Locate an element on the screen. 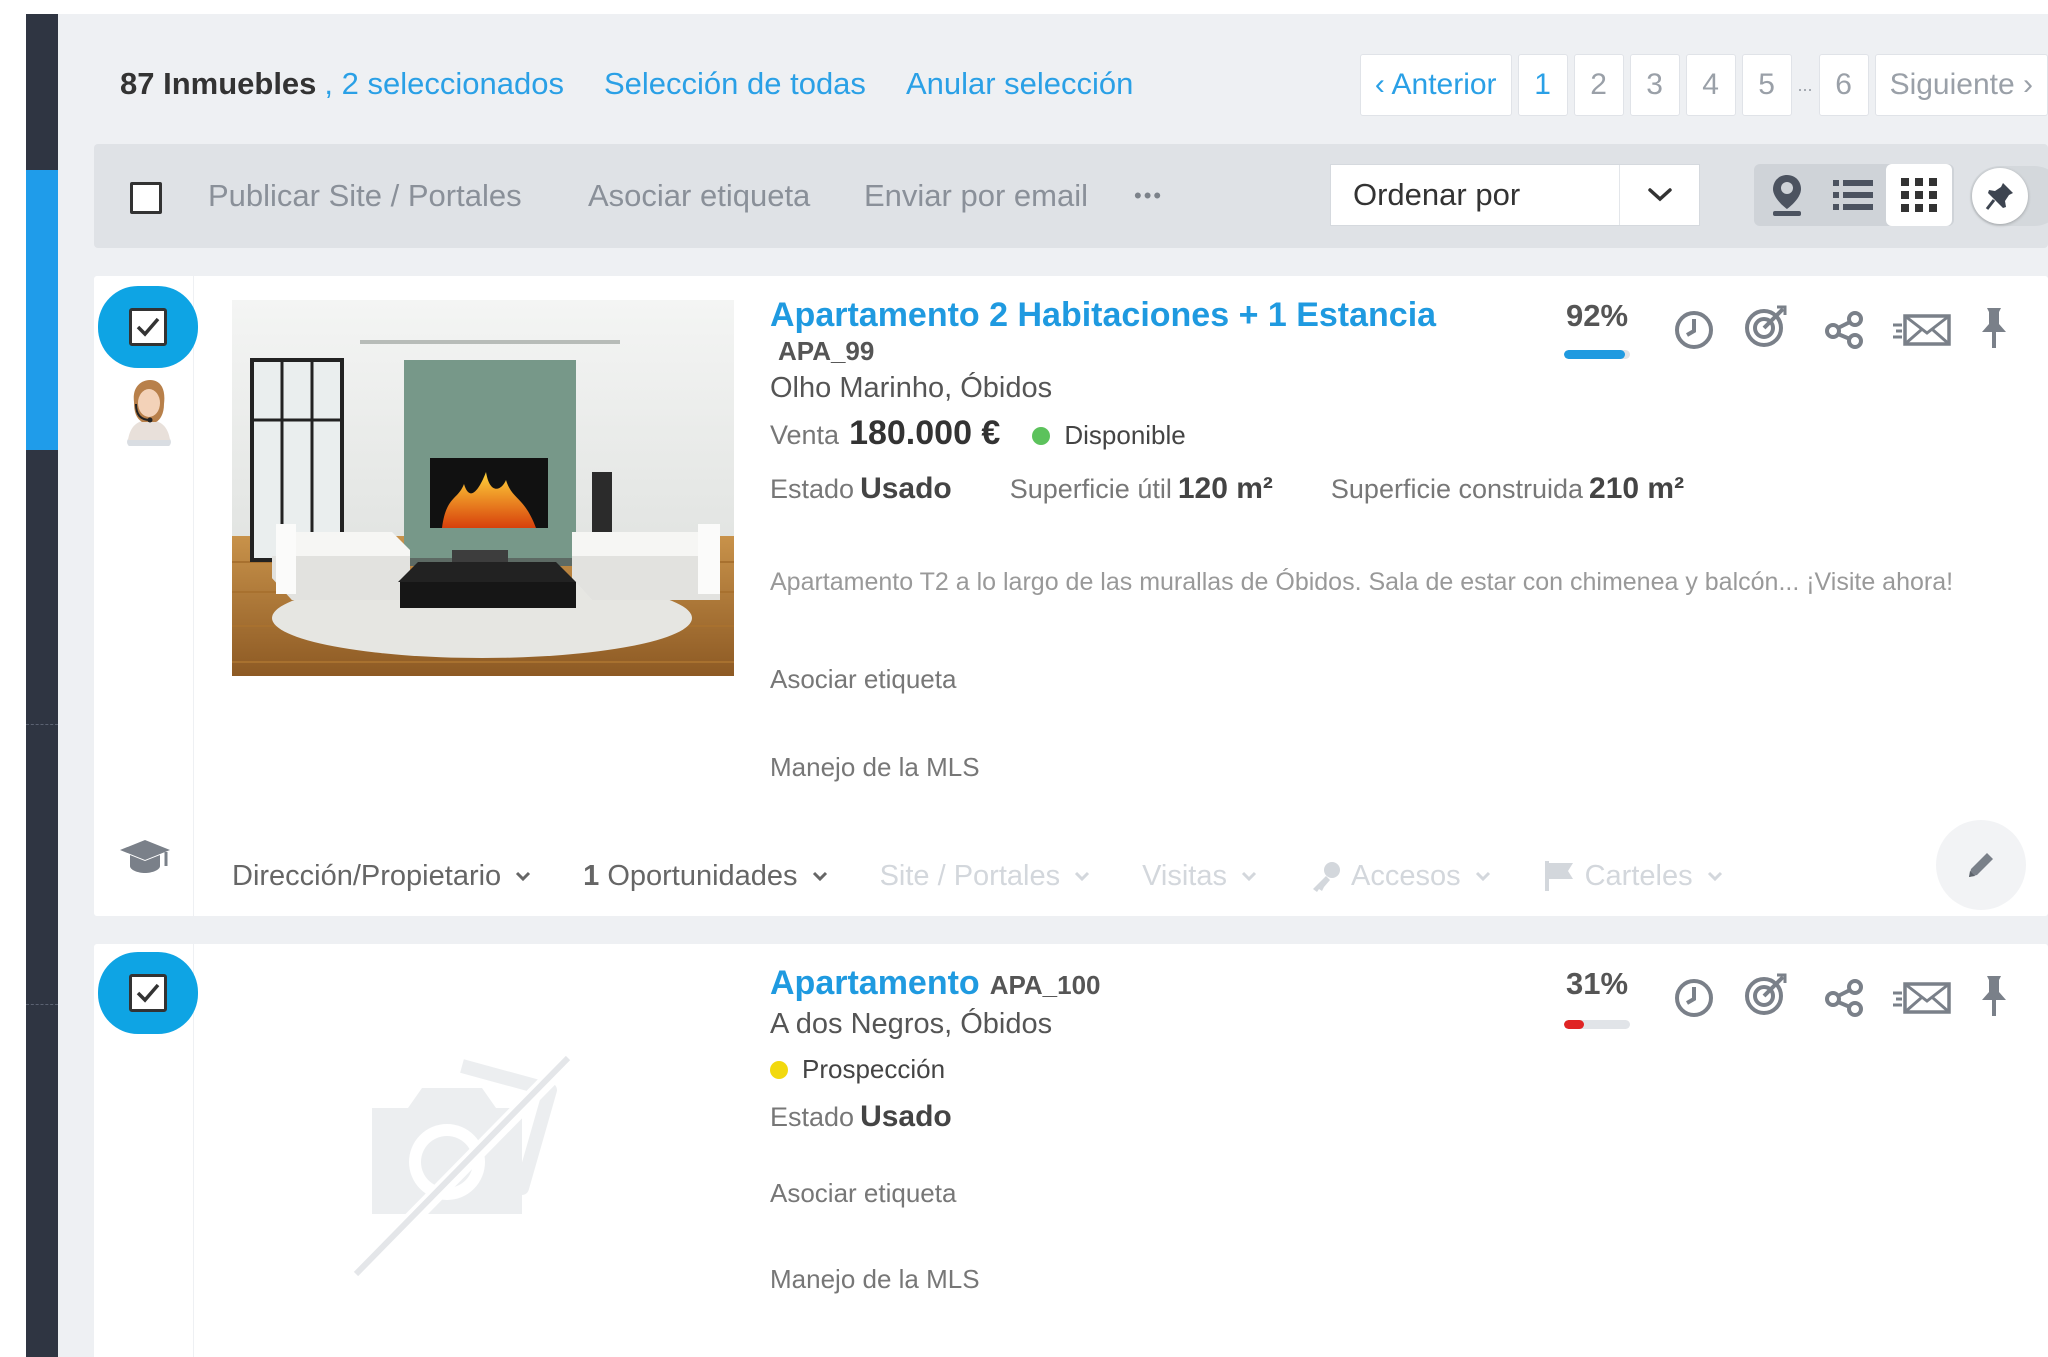 The image size is (2048, 1357). listing-photo is located at coordinates (483, 488).